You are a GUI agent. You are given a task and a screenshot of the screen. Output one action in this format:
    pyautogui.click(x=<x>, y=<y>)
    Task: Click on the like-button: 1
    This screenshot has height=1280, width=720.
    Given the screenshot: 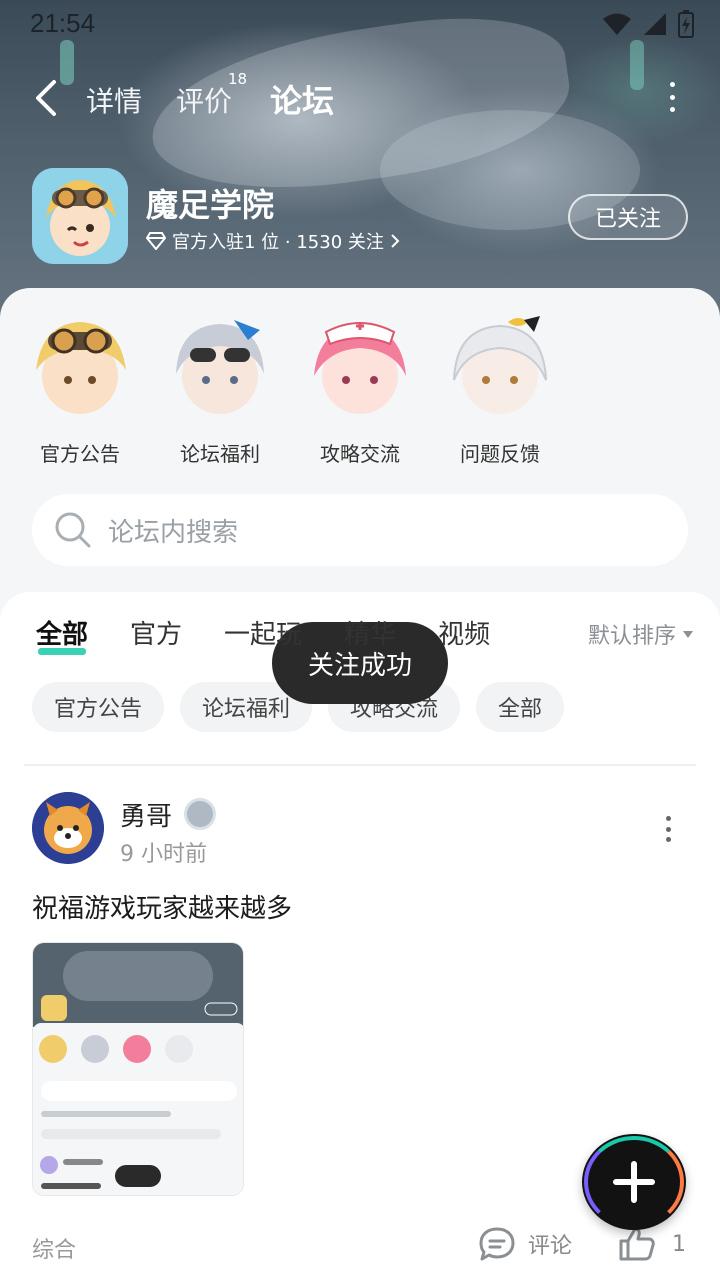 What is the action you would take?
    pyautogui.click(x=652, y=1244)
    